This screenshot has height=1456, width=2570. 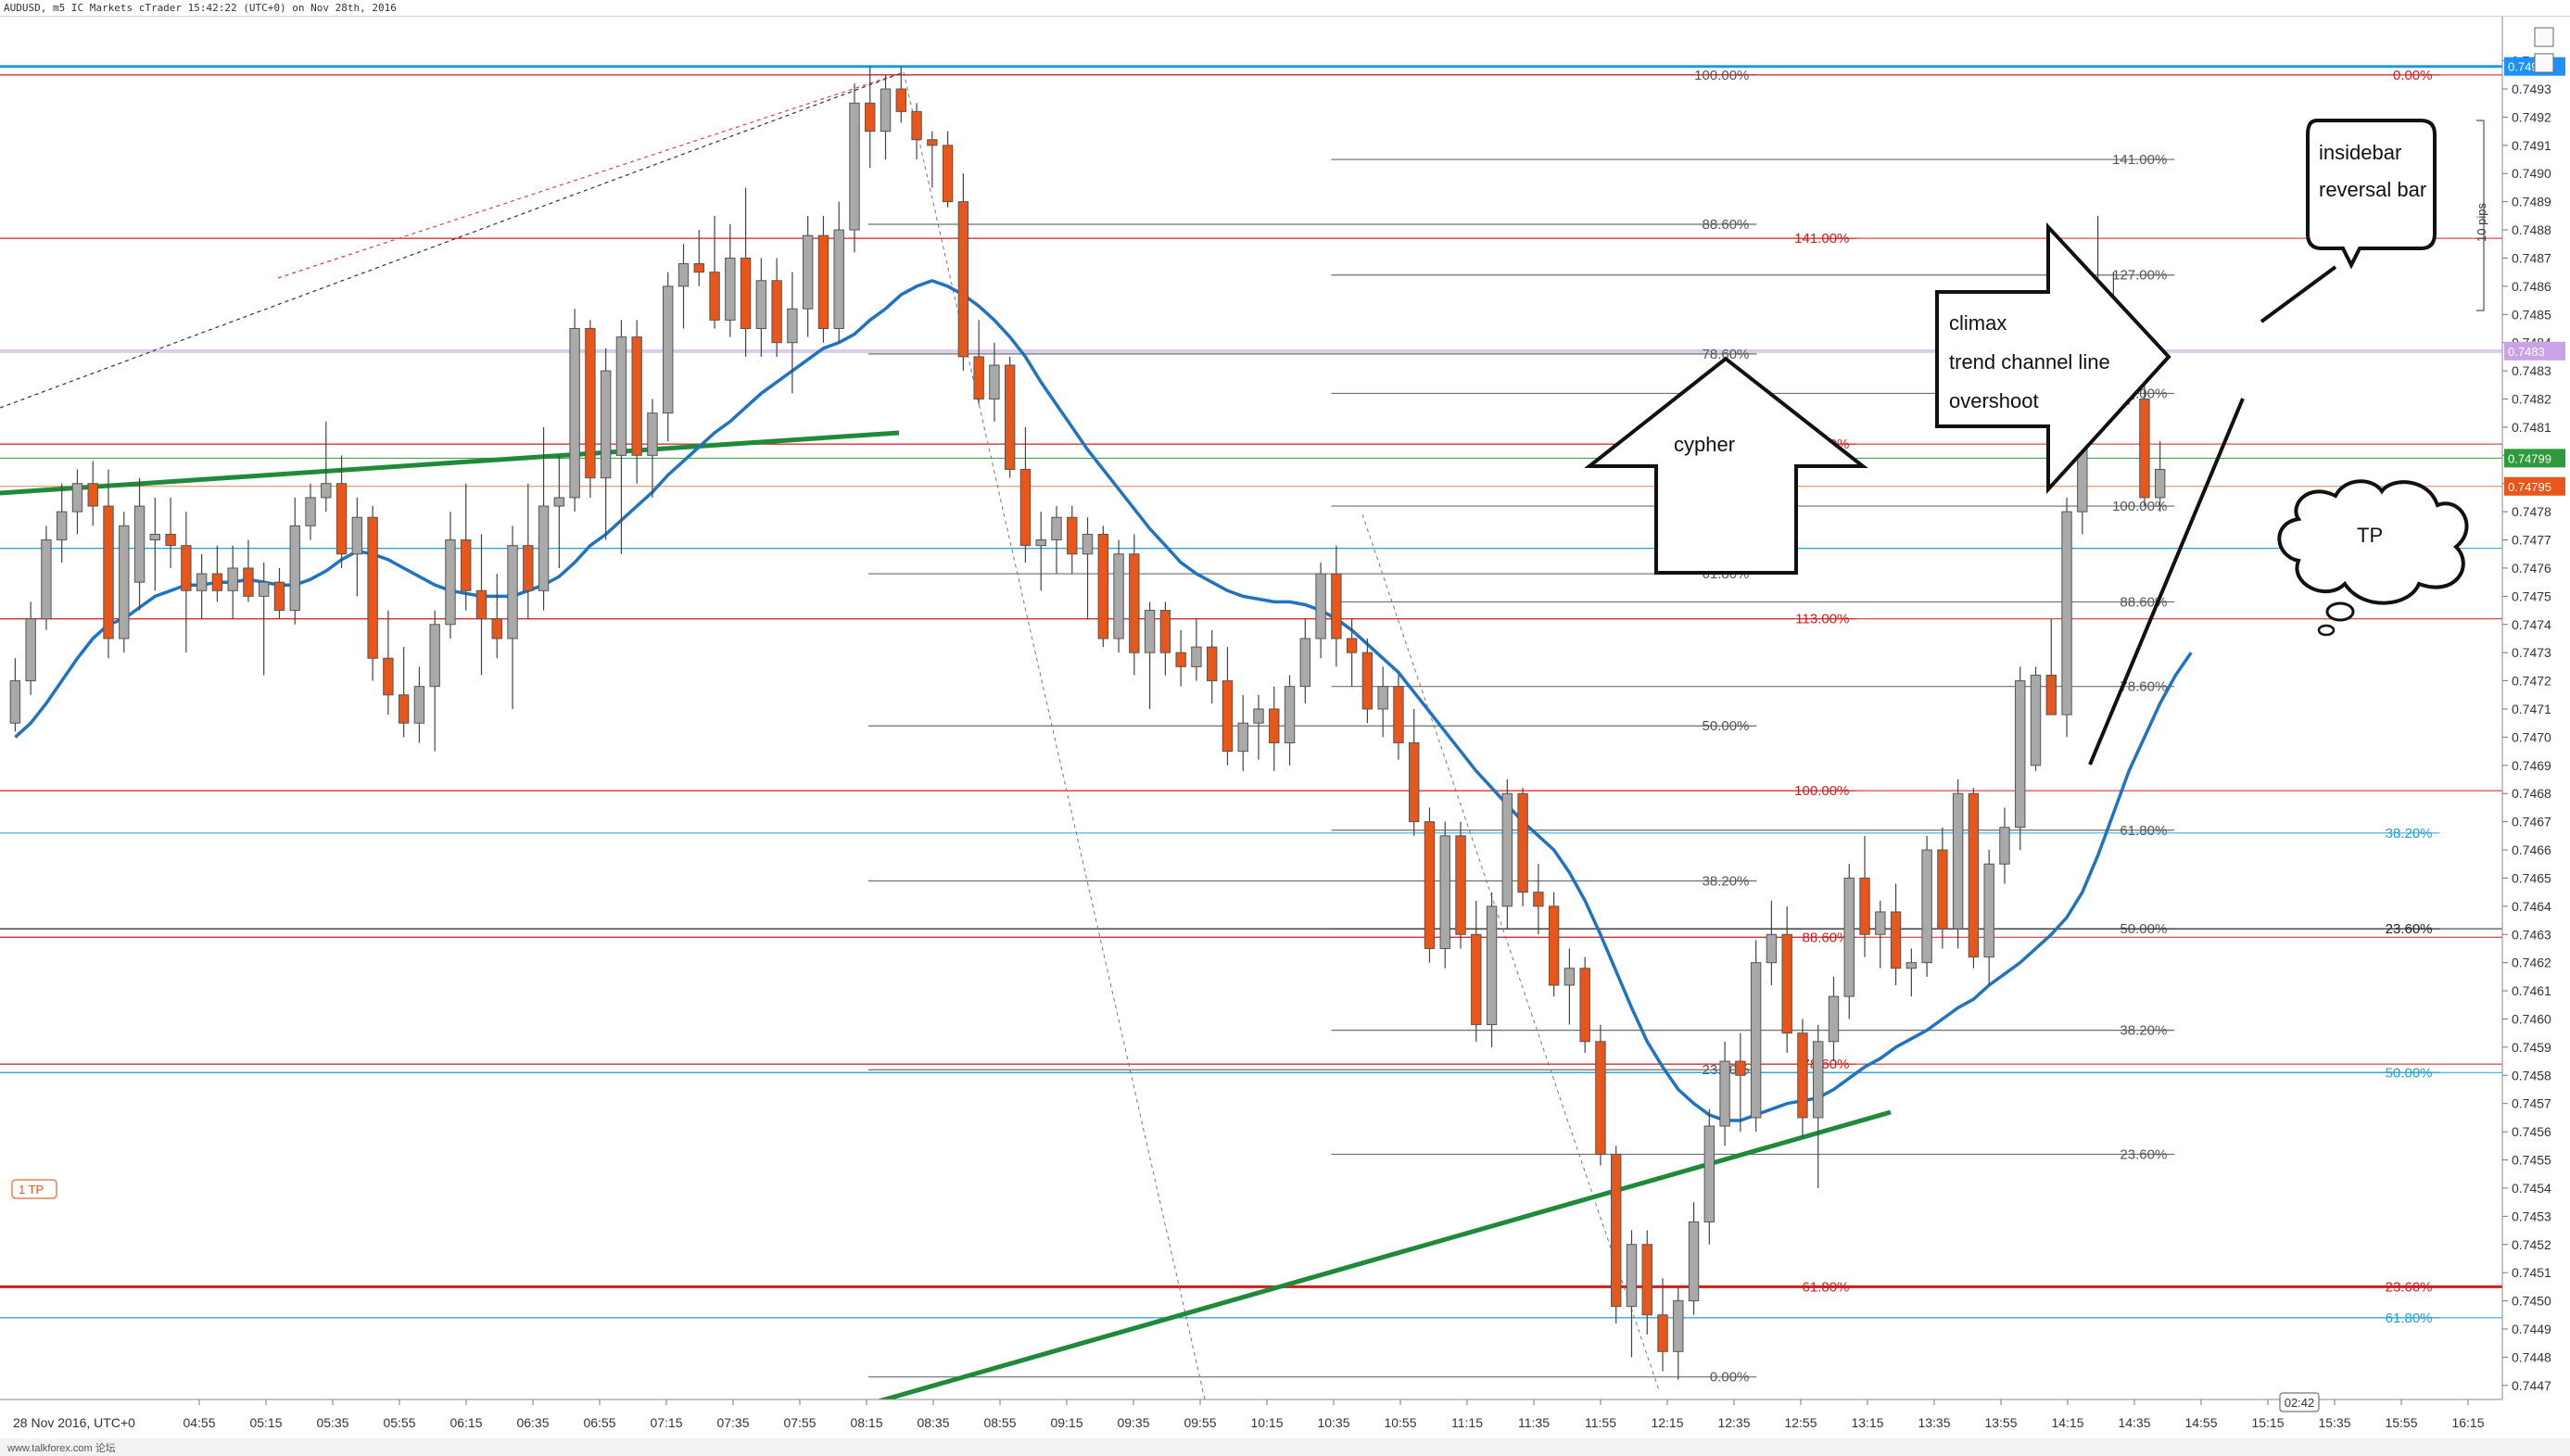 I want to click on fib-label: 38.20%, so click(x=2143, y=1031).